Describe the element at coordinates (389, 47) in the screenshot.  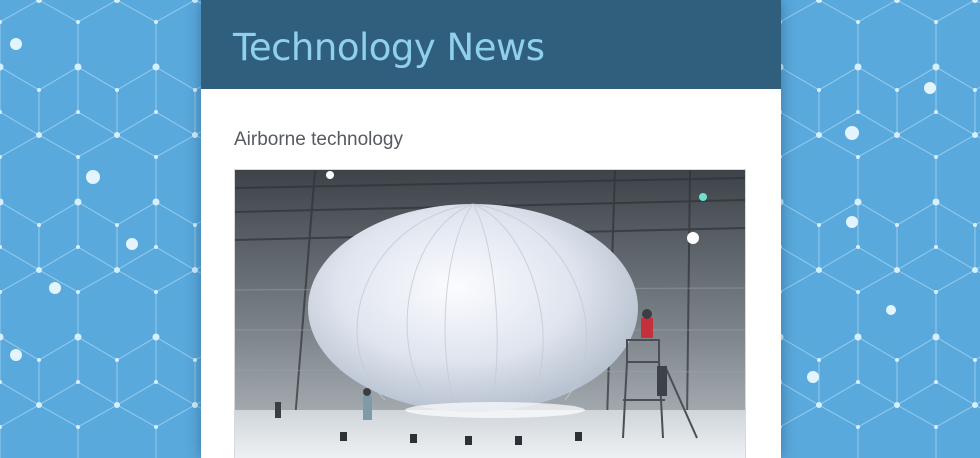
I see `site-title: Technology News` at that location.